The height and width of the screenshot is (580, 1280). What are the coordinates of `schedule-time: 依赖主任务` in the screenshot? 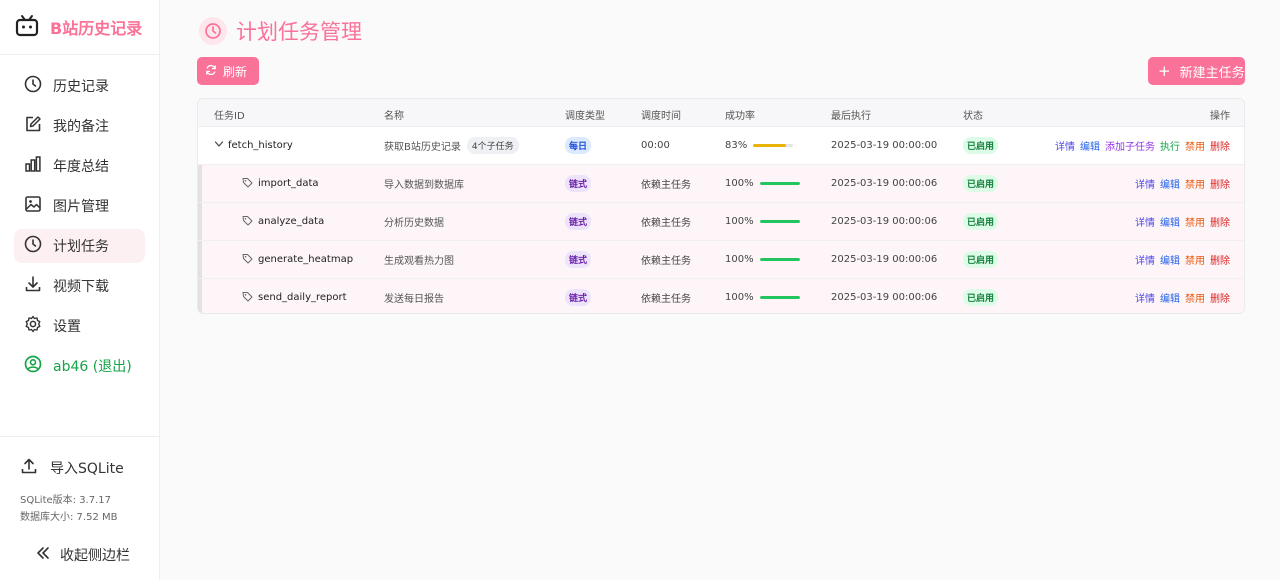 It's located at (666, 185).